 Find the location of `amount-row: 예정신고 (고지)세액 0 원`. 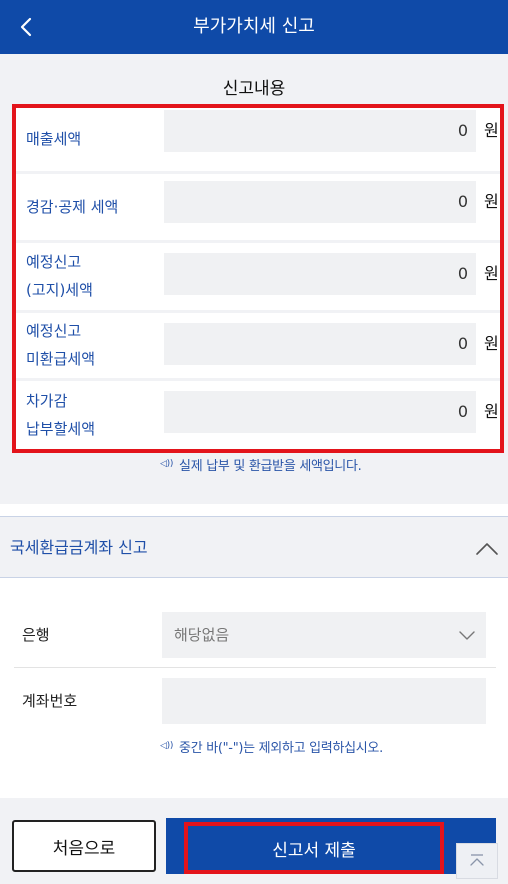

amount-row: 예정신고 (고지)세액 0 원 is located at coordinates (258, 276).